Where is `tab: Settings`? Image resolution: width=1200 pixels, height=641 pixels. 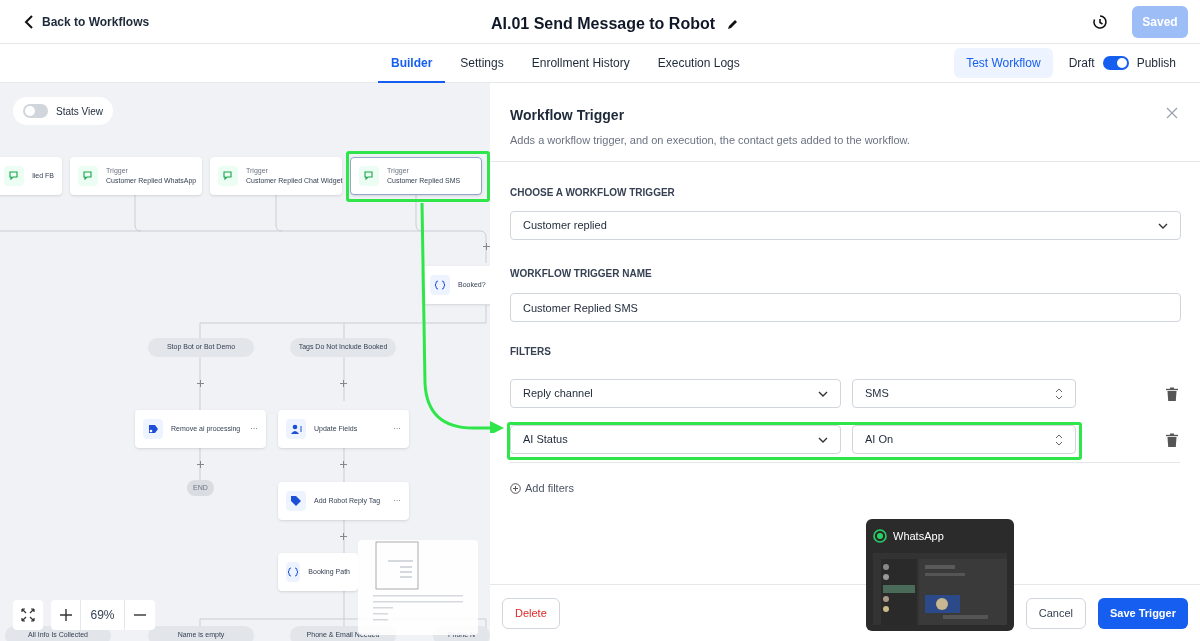
tab: Settings is located at coordinates (482, 63).